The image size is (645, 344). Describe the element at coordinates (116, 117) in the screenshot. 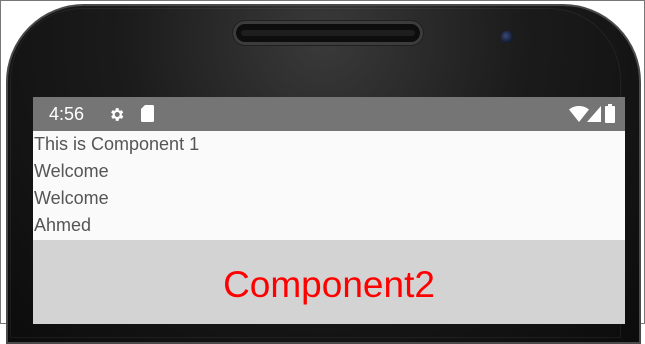

I see `settings-gear-icon` at that location.